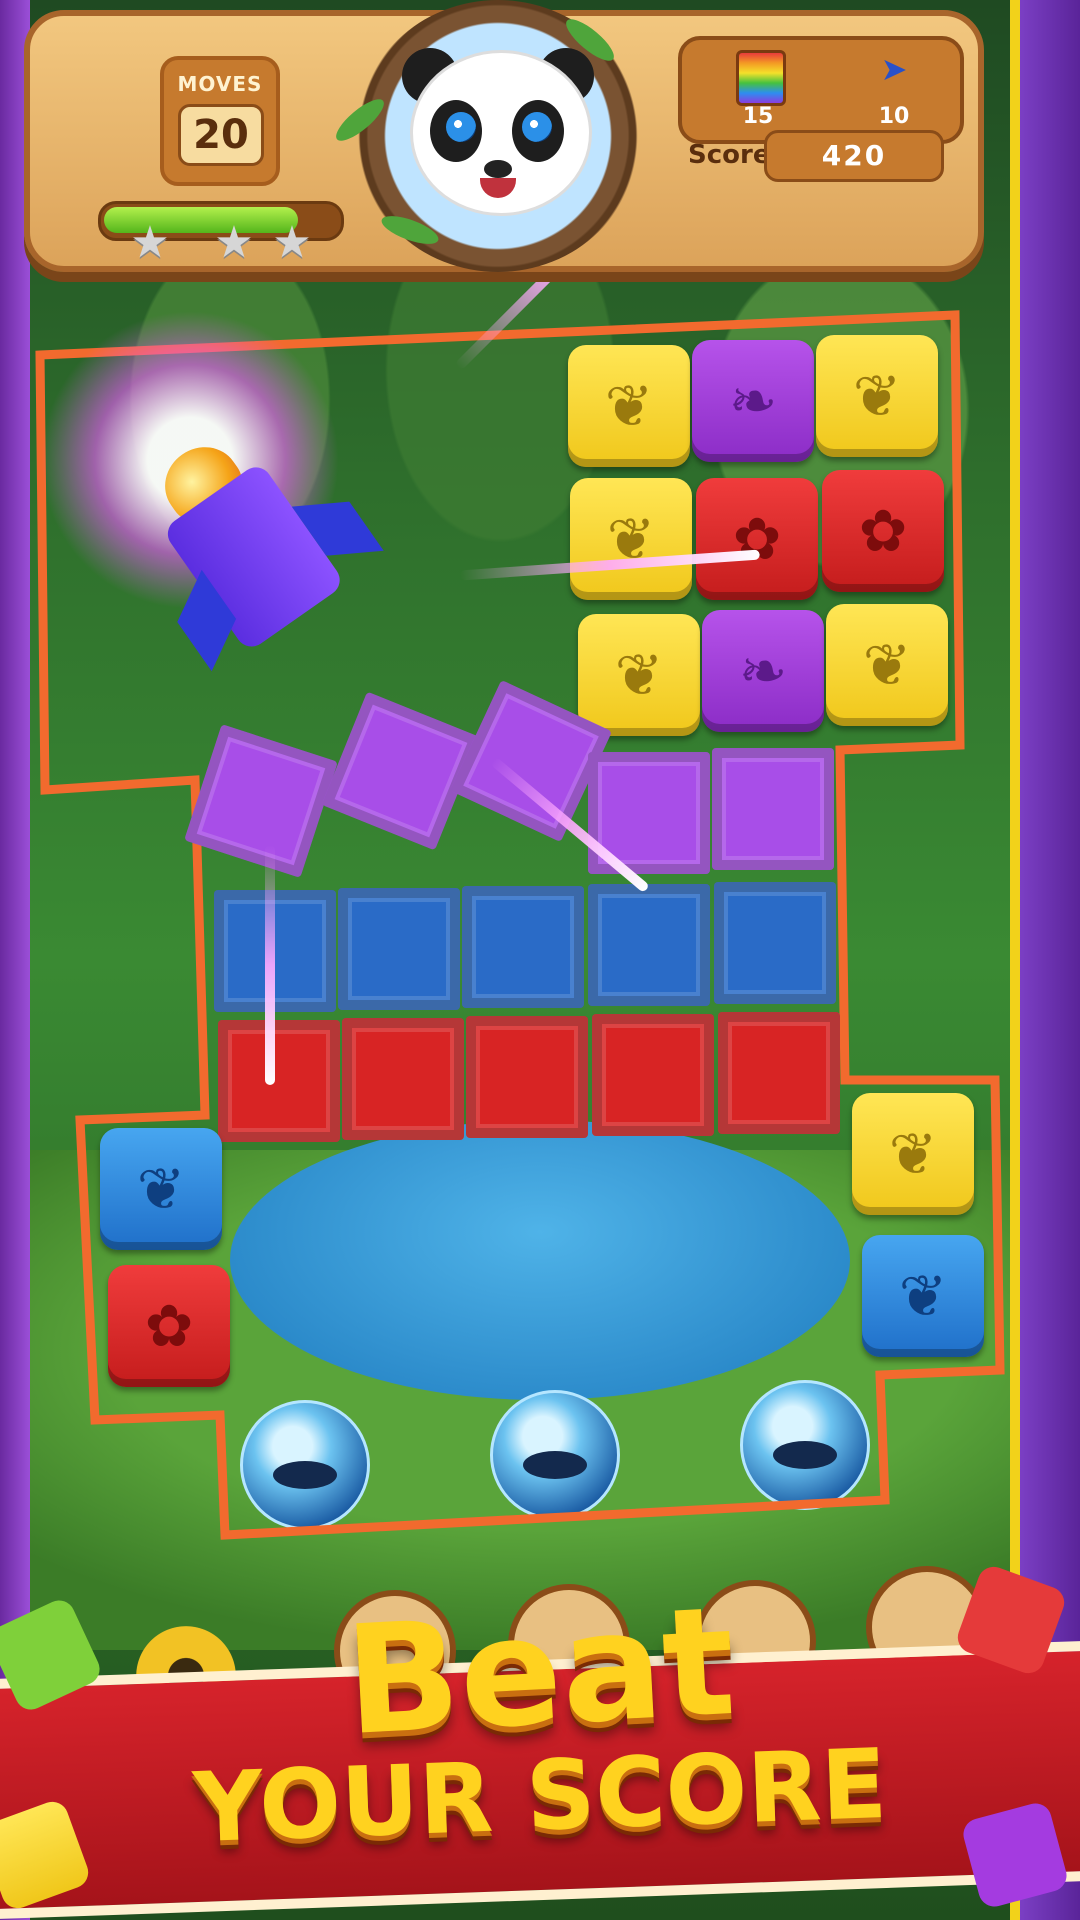 This screenshot has height=1920, width=1080. I want to click on rainbow-crate-icon, so click(761, 78).